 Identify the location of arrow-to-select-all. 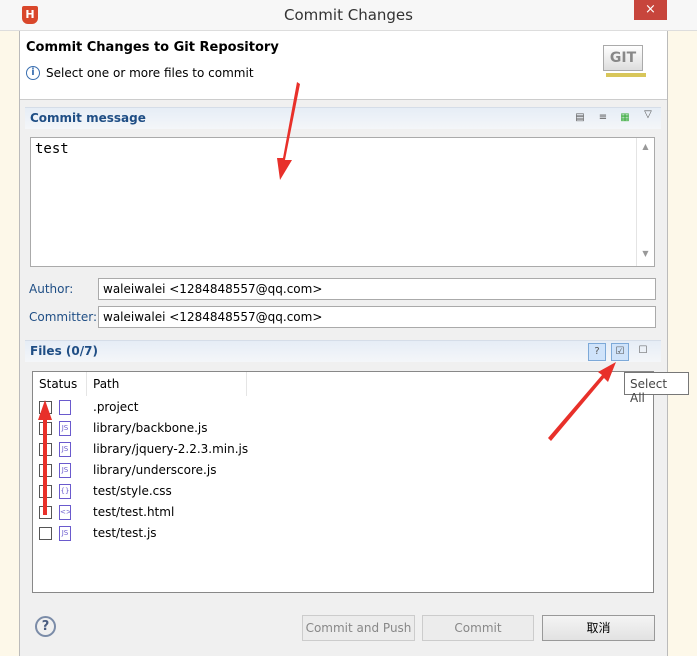
(582, 401).